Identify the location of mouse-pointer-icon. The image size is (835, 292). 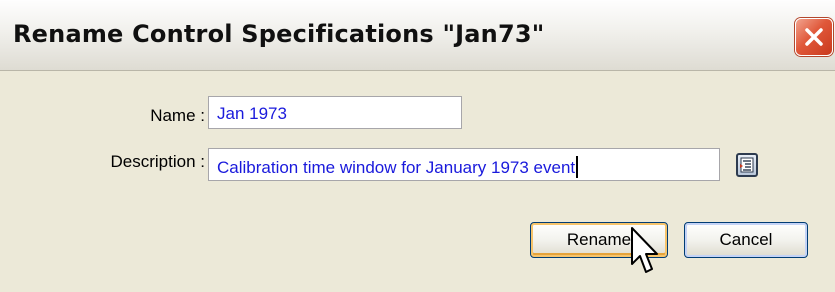
(644, 250).